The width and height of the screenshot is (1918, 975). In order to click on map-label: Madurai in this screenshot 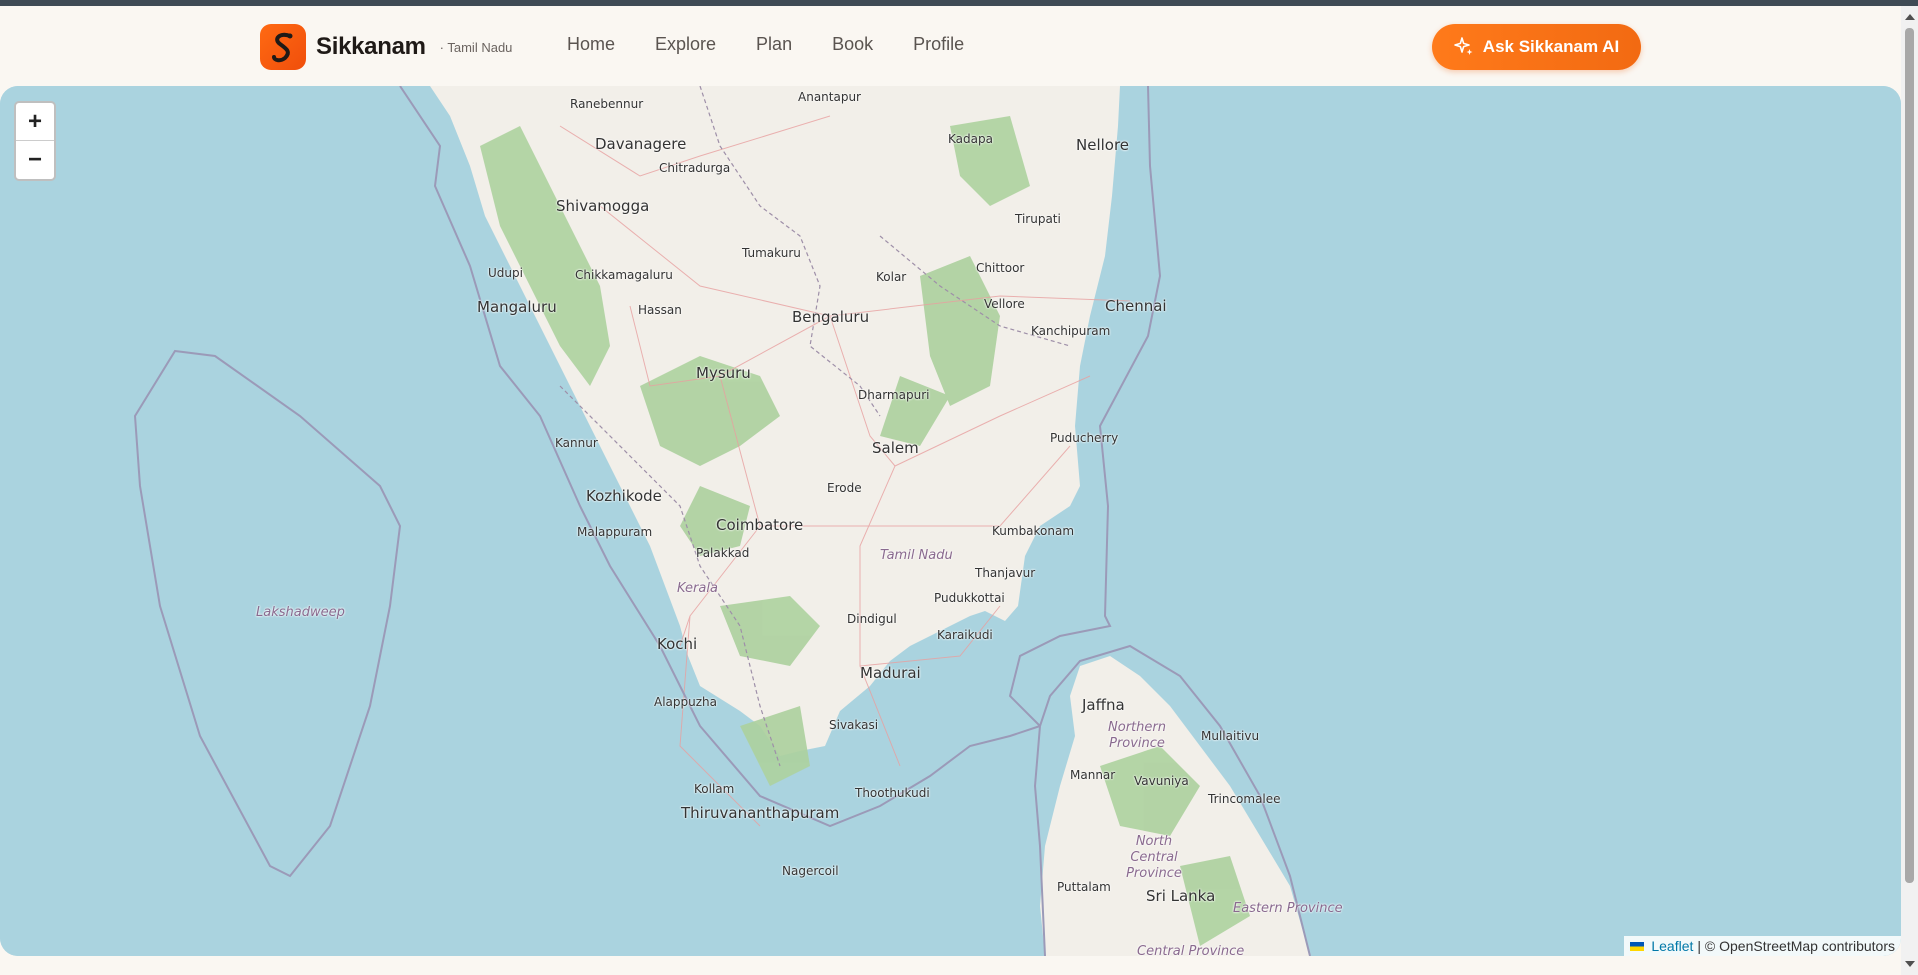, I will do `click(890, 673)`.